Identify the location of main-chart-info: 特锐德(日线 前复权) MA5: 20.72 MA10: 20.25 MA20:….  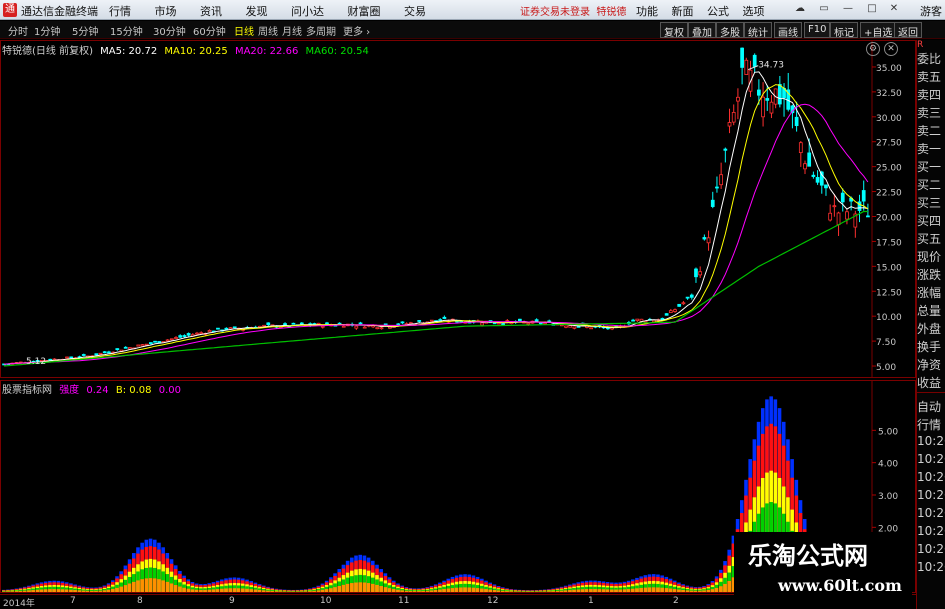
(187, 49).